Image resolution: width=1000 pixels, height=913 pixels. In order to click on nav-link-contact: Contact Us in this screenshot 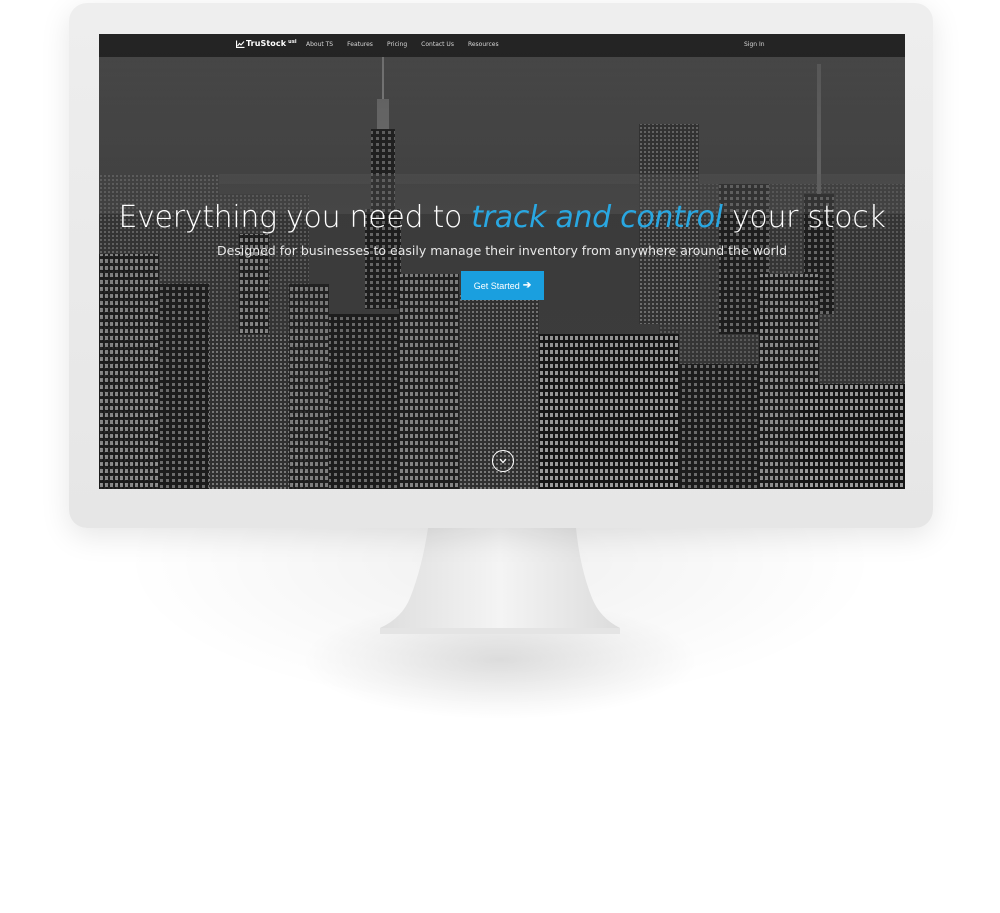, I will do `click(437, 44)`.